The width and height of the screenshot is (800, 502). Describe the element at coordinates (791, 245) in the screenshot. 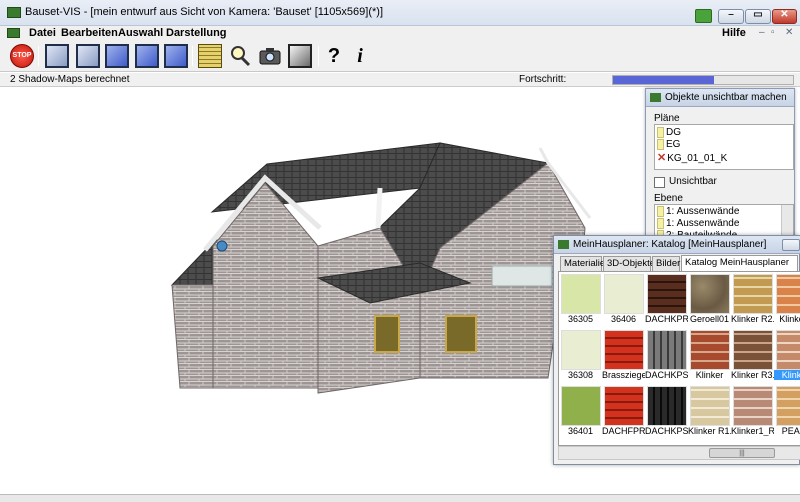

I see `catalog-minimize-button` at that location.